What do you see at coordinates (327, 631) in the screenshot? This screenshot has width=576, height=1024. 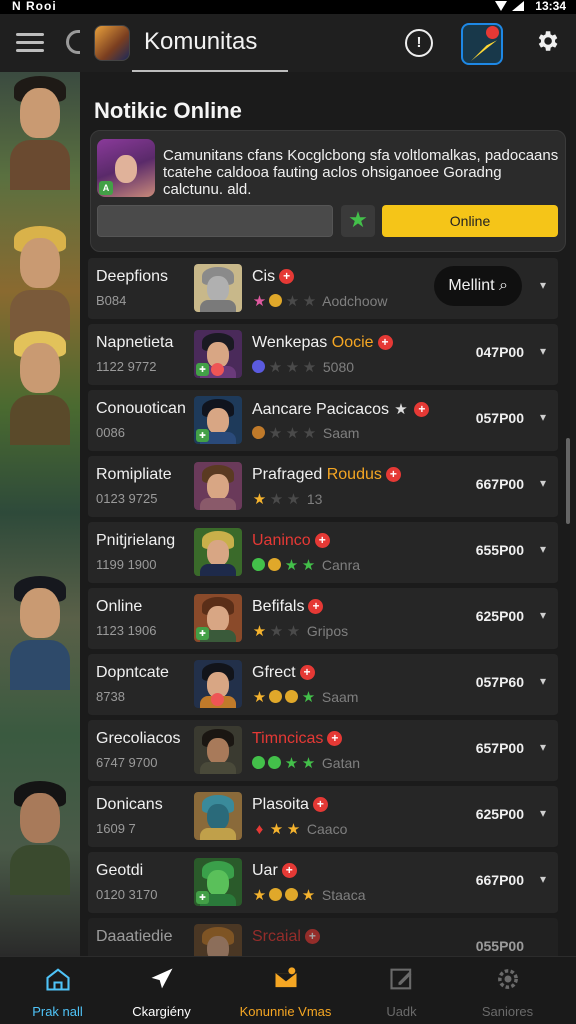 I see `row-meta: Gripos` at bounding box center [327, 631].